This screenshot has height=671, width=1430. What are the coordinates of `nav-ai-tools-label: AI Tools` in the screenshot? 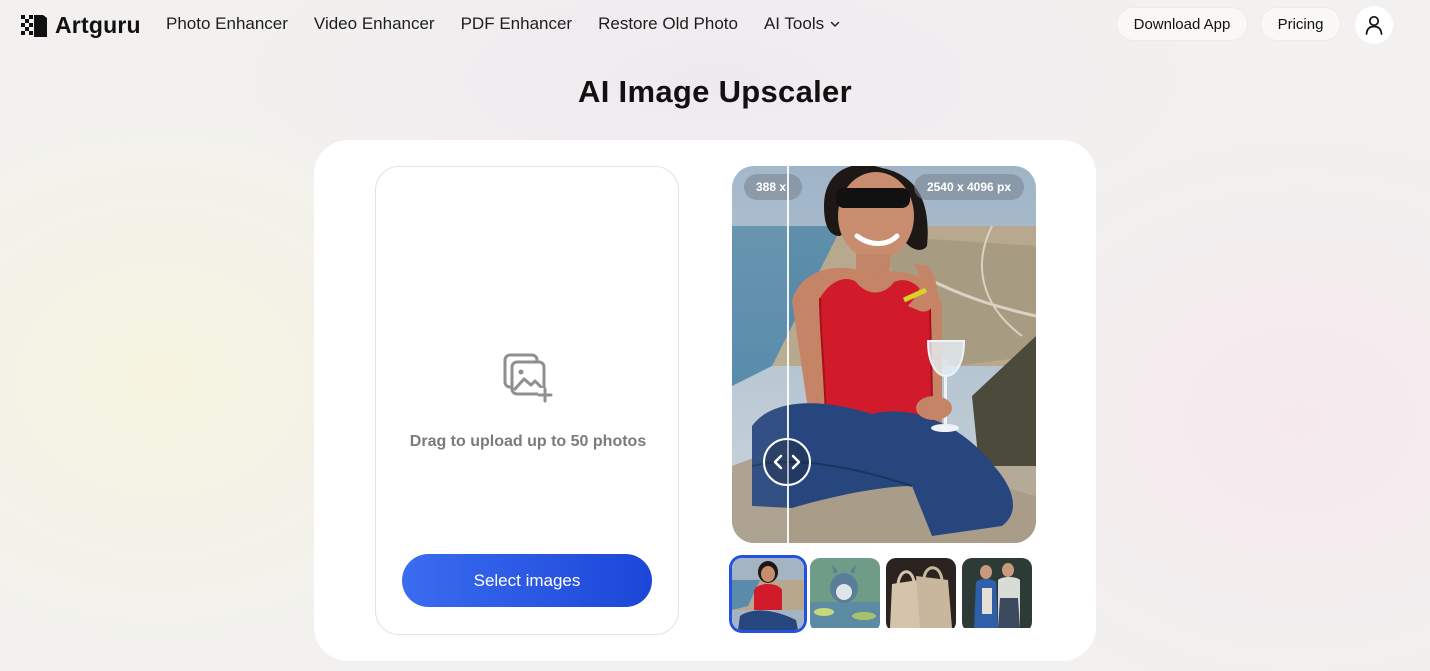 It's located at (794, 23).